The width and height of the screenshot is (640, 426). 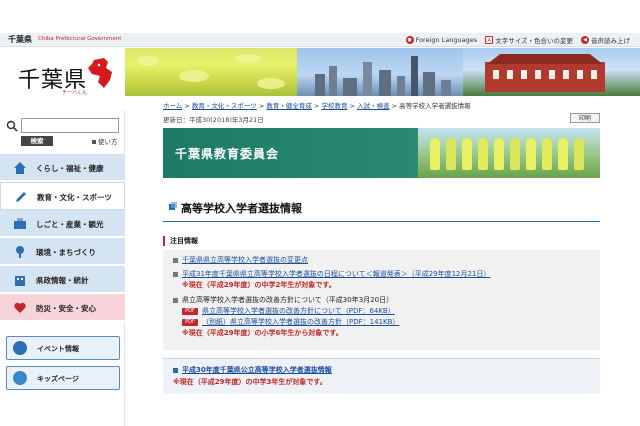 What do you see at coordinates (20, 348) in the screenshot?
I see `calendar-icon` at bounding box center [20, 348].